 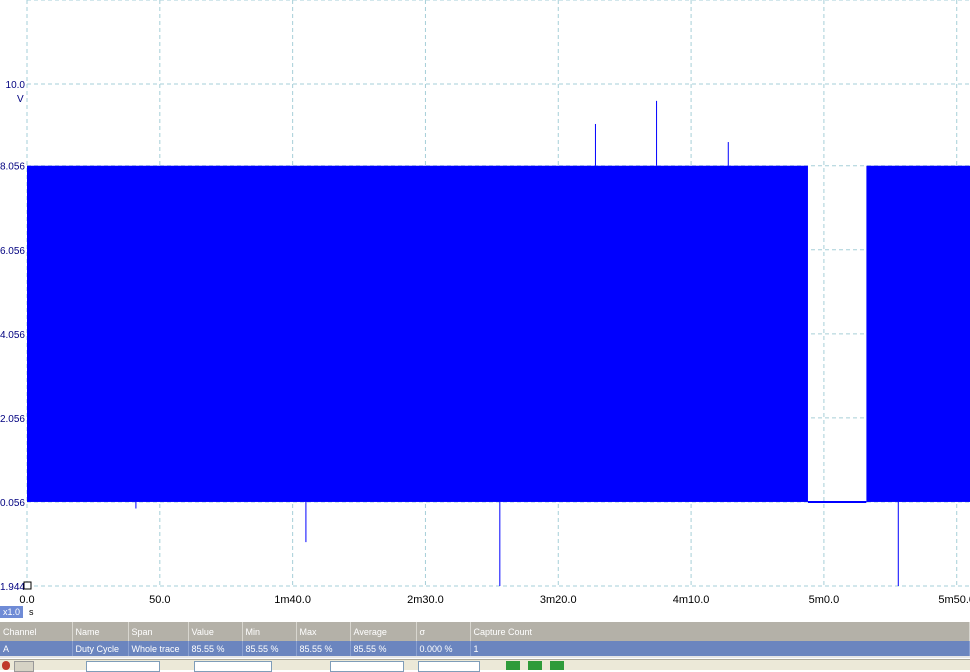 What do you see at coordinates (215, 648) in the screenshot?
I see `cell-value: 85.55 %` at bounding box center [215, 648].